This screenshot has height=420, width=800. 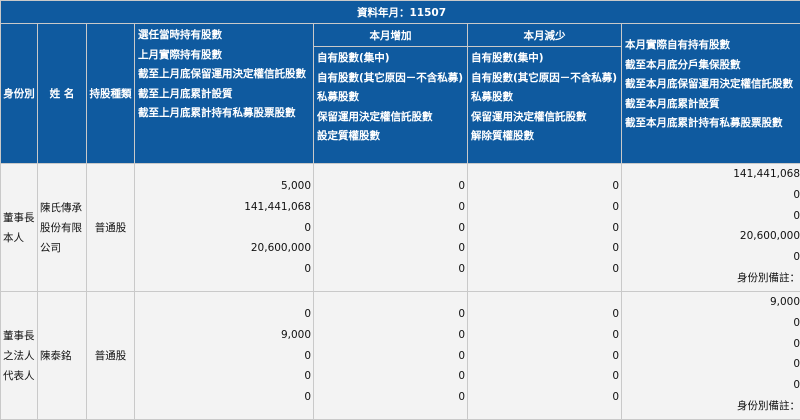 I want to click on header-item: 截至本月底累計設質, so click(x=712, y=105).